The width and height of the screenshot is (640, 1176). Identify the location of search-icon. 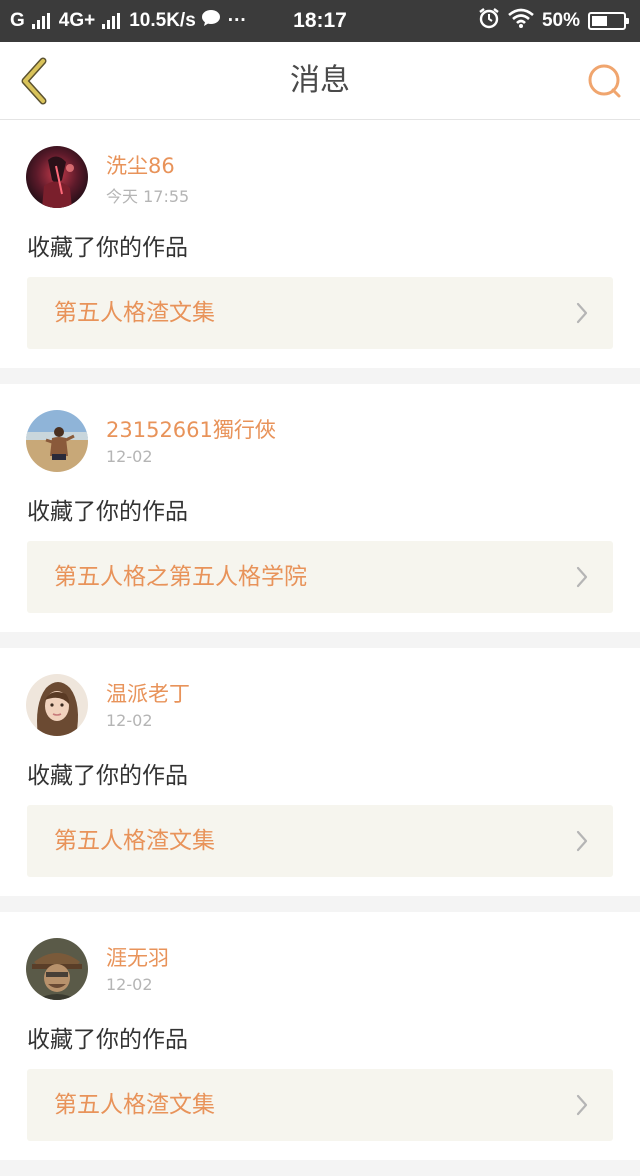
(604, 81).